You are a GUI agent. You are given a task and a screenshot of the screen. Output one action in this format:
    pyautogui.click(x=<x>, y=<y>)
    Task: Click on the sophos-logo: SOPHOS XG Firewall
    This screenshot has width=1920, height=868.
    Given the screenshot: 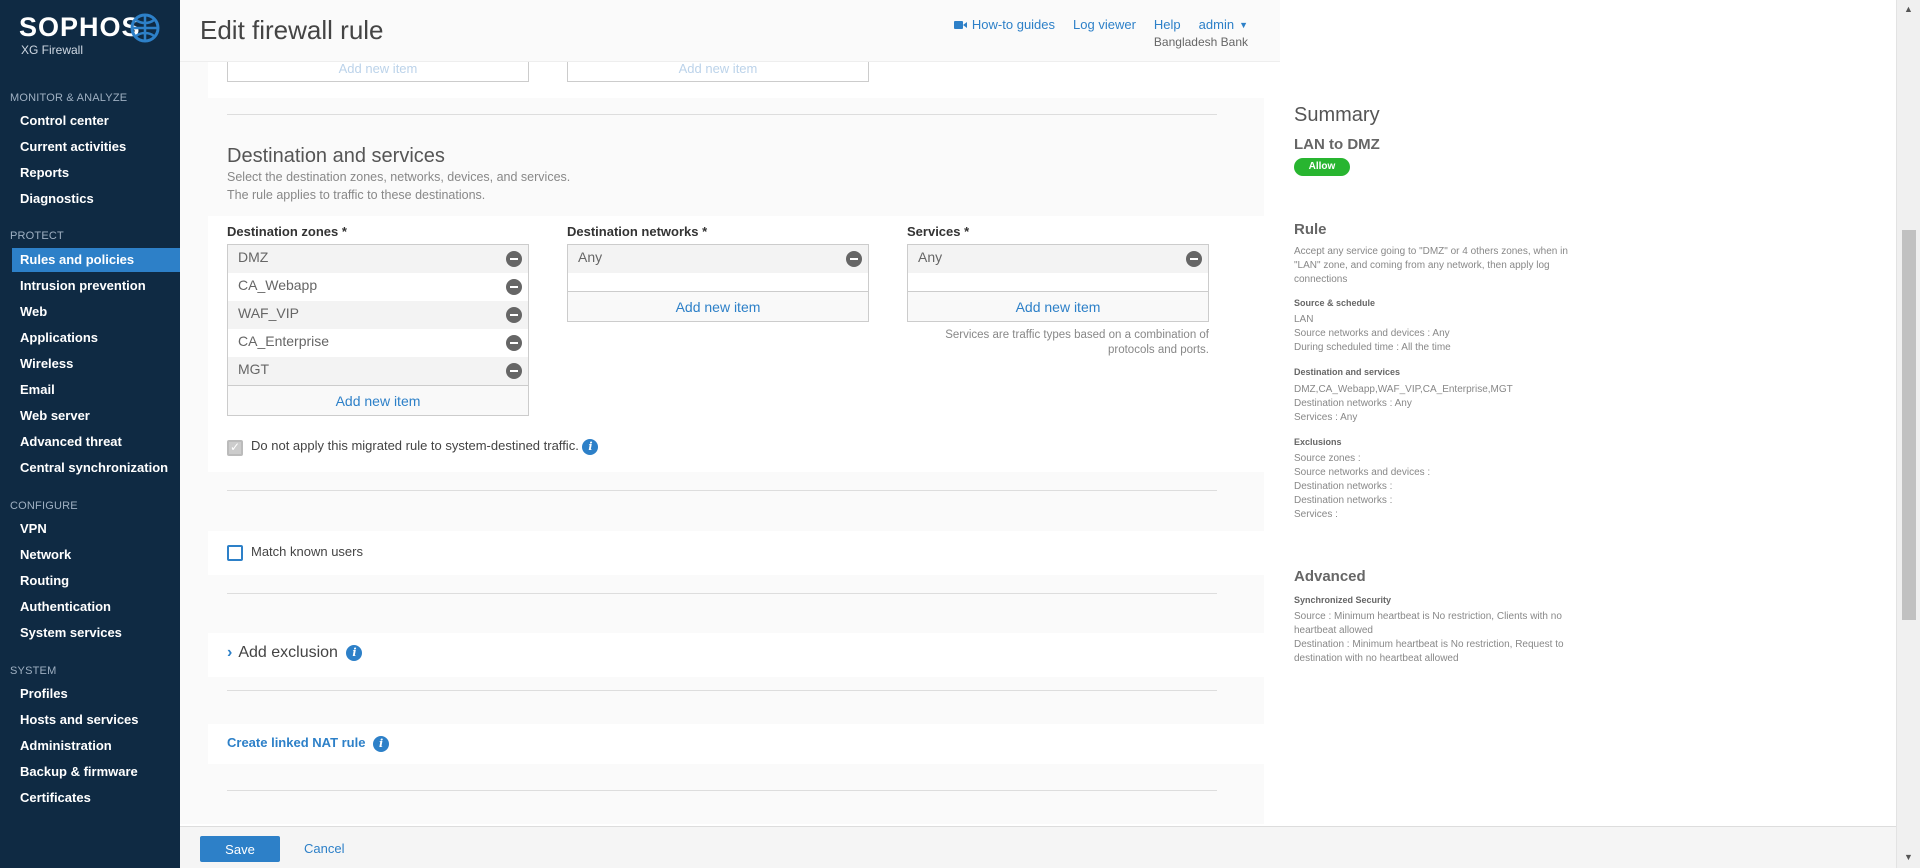 What is the action you would take?
    pyautogui.click(x=94, y=36)
    